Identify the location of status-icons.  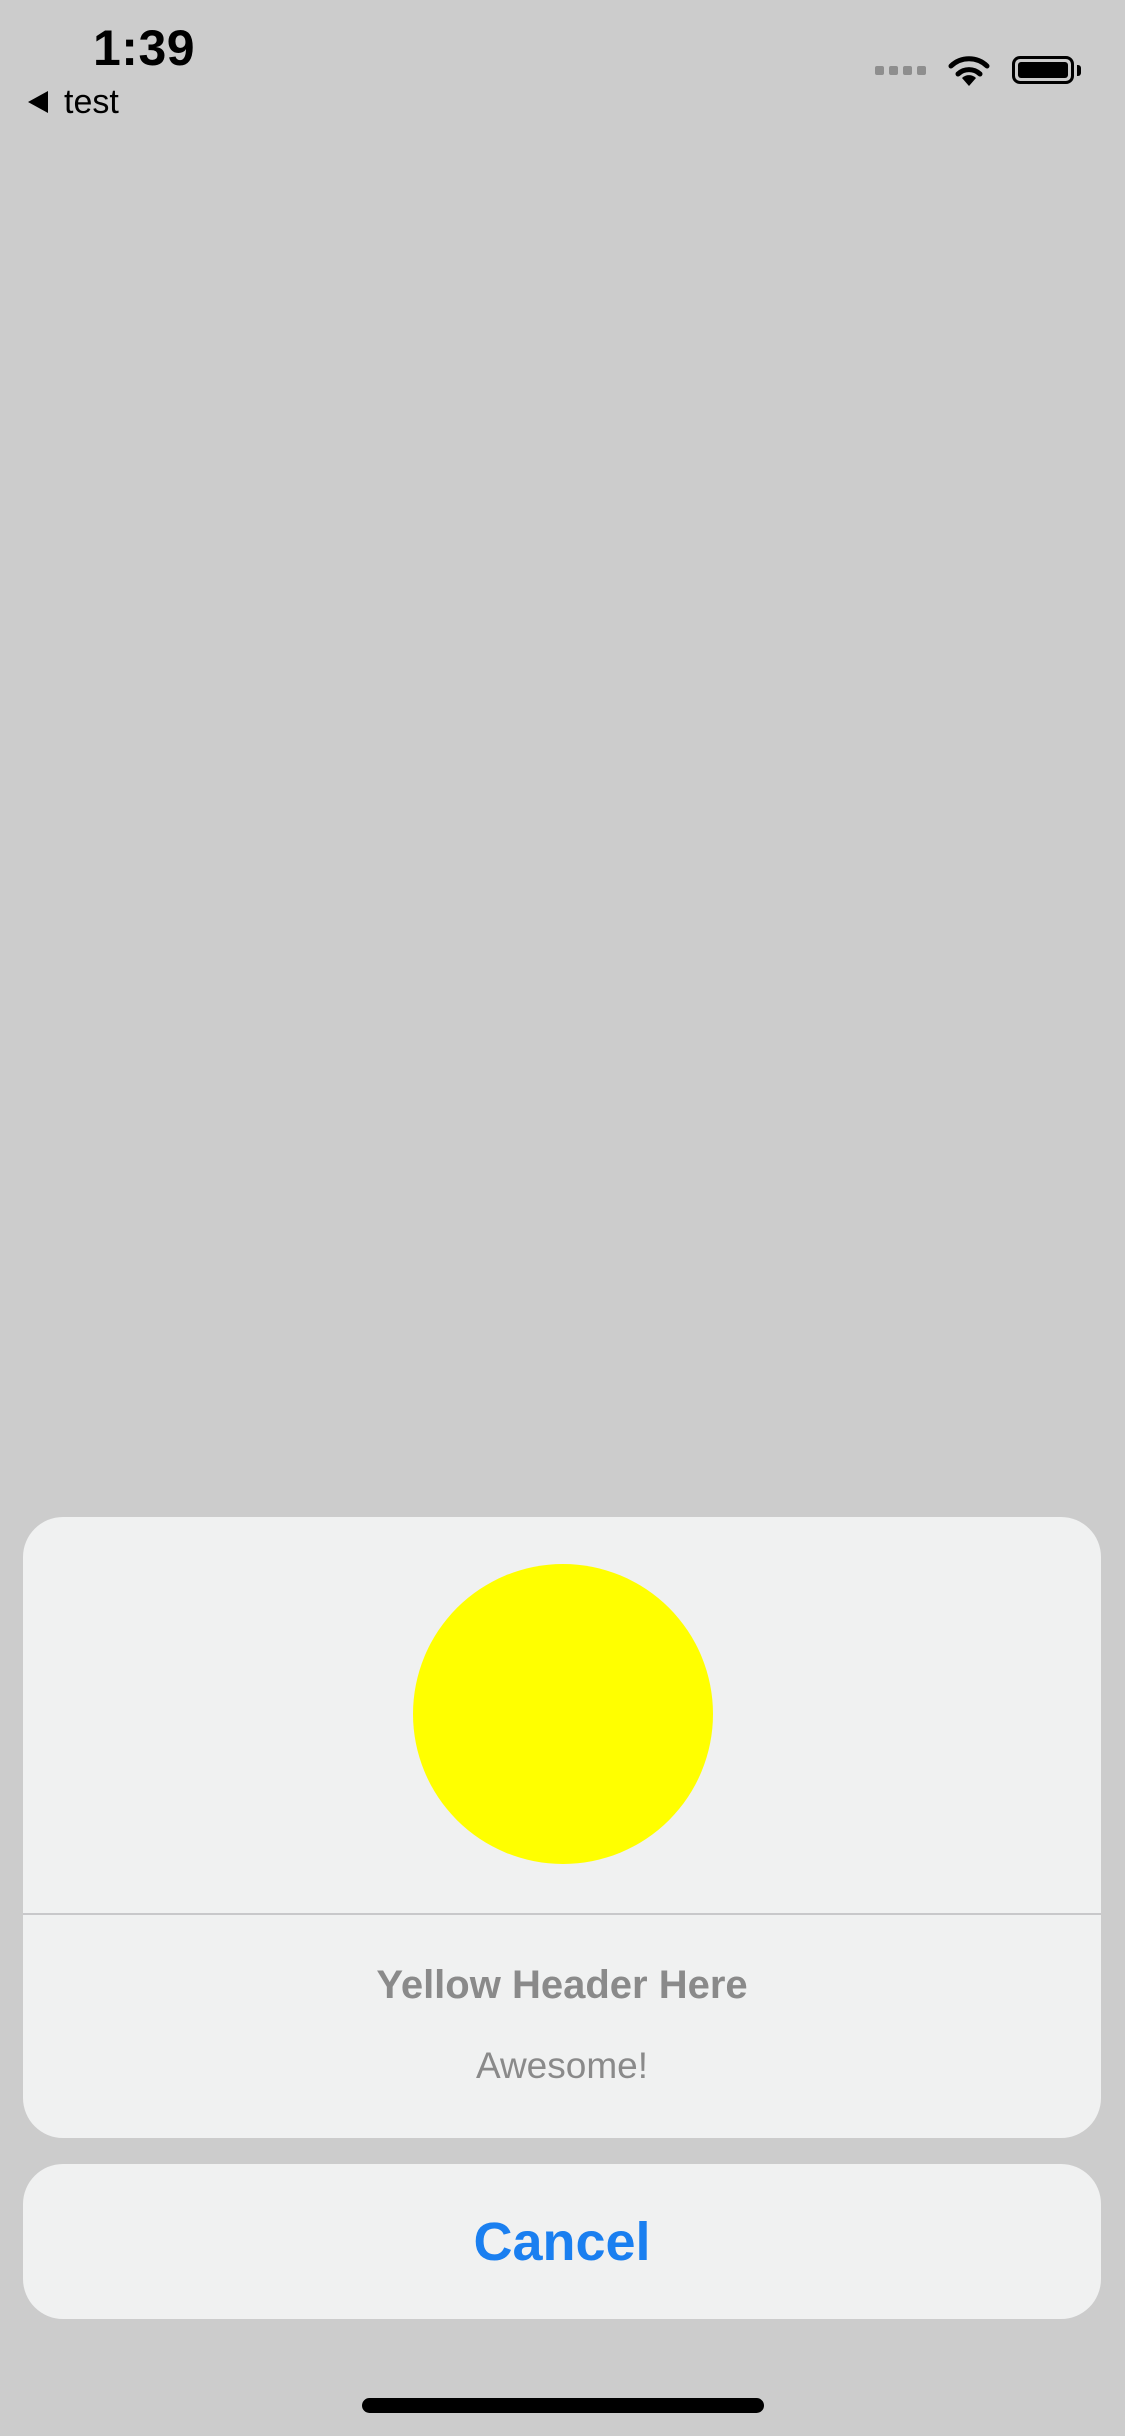
(978, 70).